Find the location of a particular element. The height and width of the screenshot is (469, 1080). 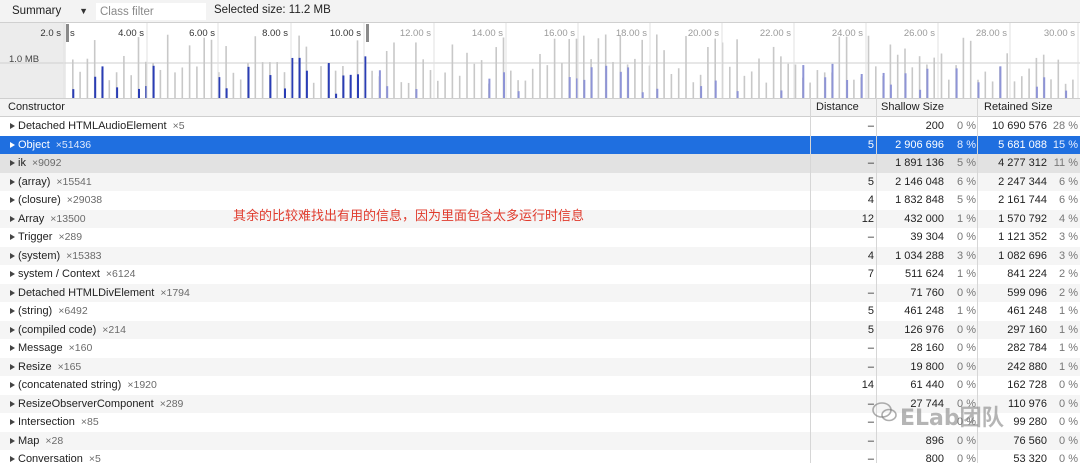

table-row: (string) ×6492 5 461 248 1 % 461 248 1 % is located at coordinates (540, 311).